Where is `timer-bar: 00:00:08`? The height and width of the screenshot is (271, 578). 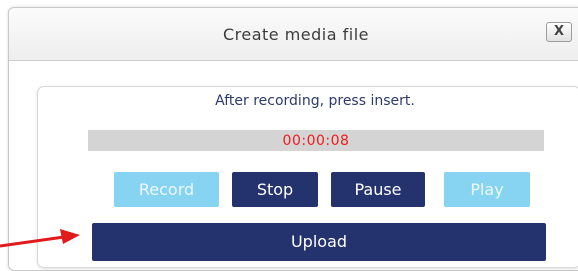 timer-bar: 00:00:08 is located at coordinates (316, 140).